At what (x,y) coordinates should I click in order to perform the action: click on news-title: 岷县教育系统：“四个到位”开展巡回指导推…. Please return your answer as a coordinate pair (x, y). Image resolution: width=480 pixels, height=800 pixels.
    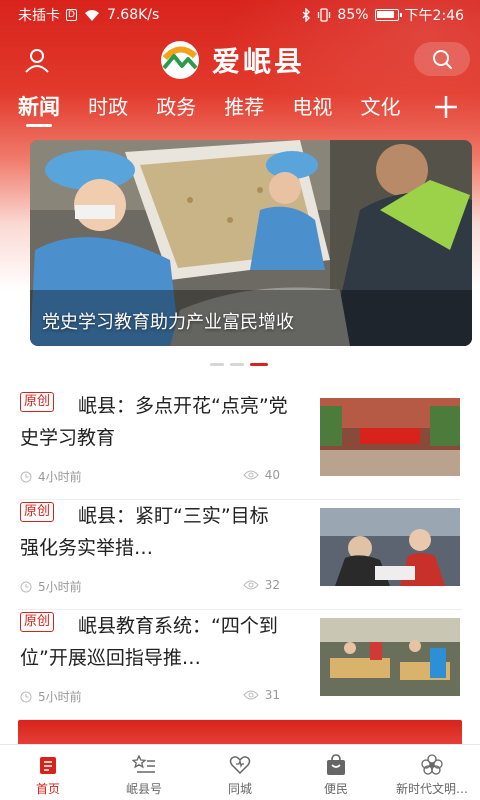
    Looking at the image, I should click on (155, 642).